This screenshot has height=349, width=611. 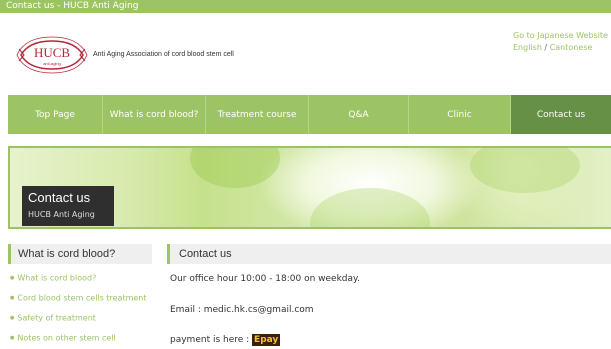 I want to click on sidebar-item-stem-cells-treatment: Cord blood stem cells treatment, so click(x=82, y=302).